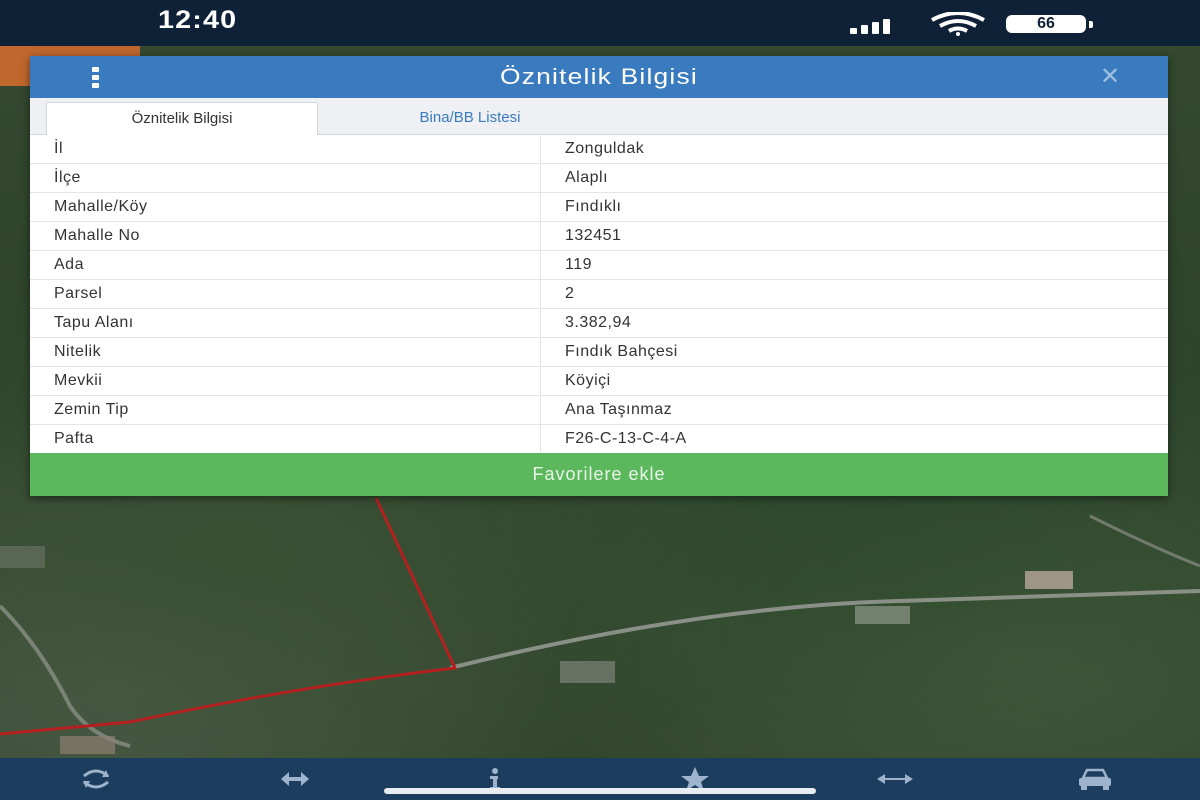  I want to click on tab-building-list: Bina/BB Listesi, so click(470, 118).